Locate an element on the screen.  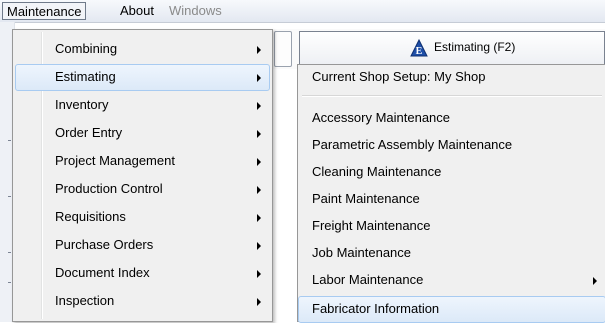
menu-item-purchase-orders: Purchase Orders is located at coordinates (142, 245).